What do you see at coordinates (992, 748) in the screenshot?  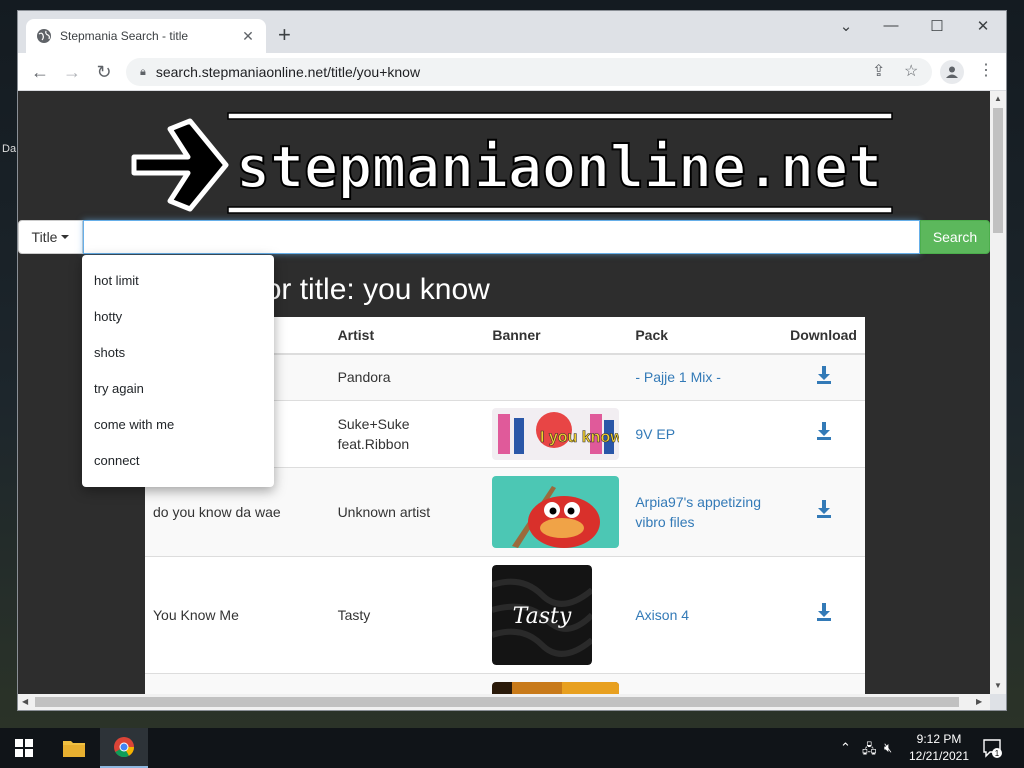 I see `notification-icon: 1` at bounding box center [992, 748].